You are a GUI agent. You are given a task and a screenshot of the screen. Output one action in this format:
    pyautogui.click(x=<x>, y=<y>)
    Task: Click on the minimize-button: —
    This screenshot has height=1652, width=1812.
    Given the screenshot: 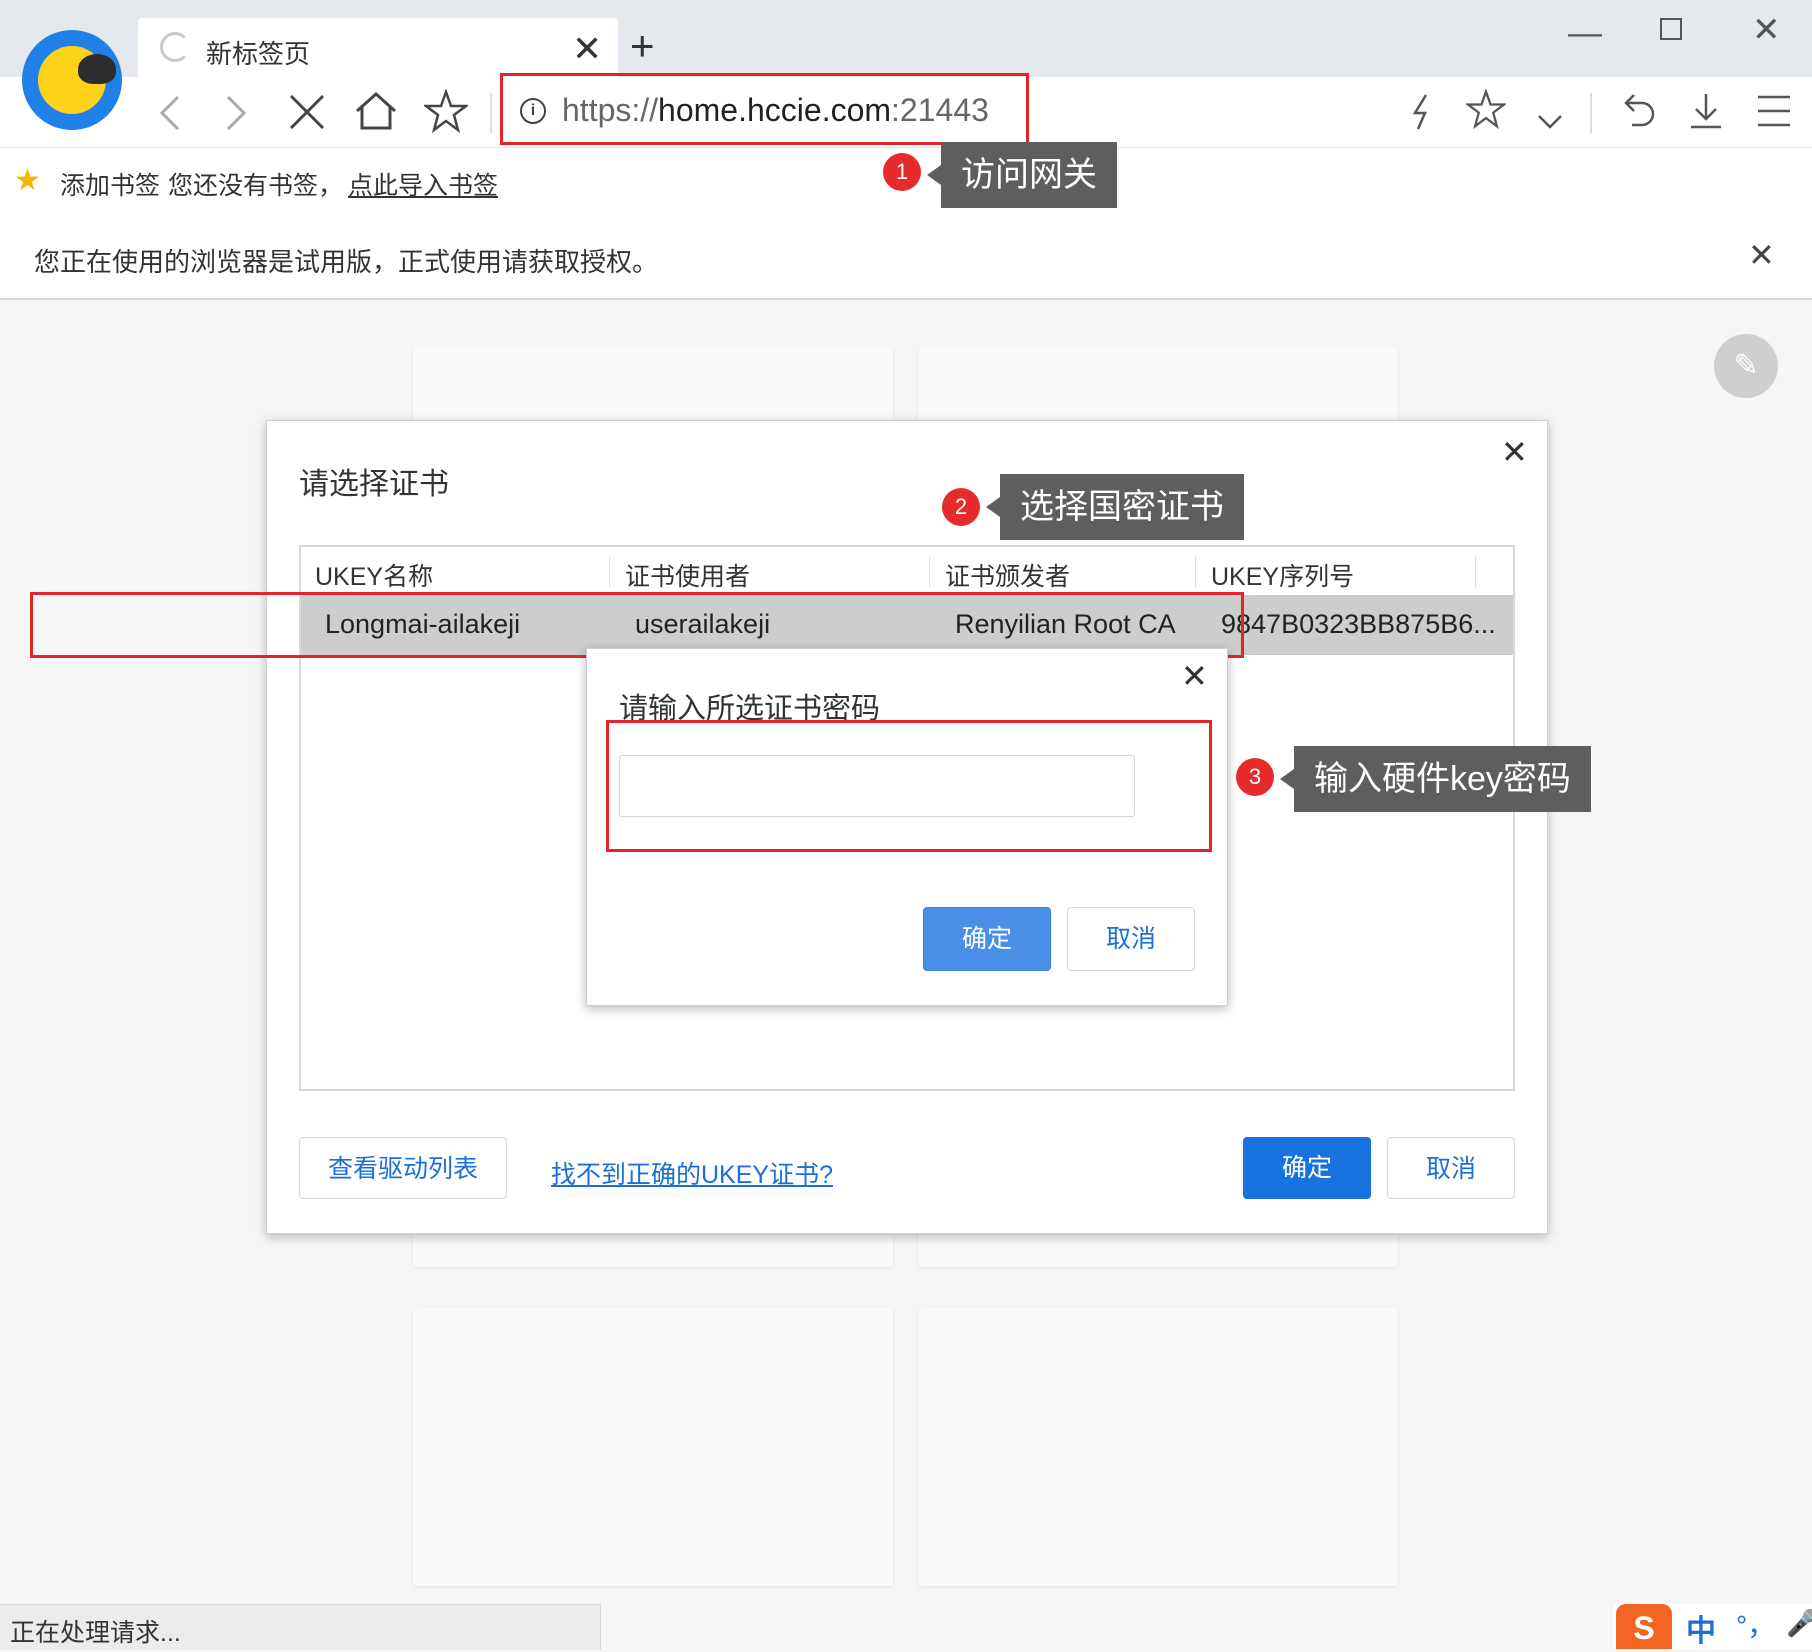 What is the action you would take?
    pyautogui.click(x=1585, y=33)
    